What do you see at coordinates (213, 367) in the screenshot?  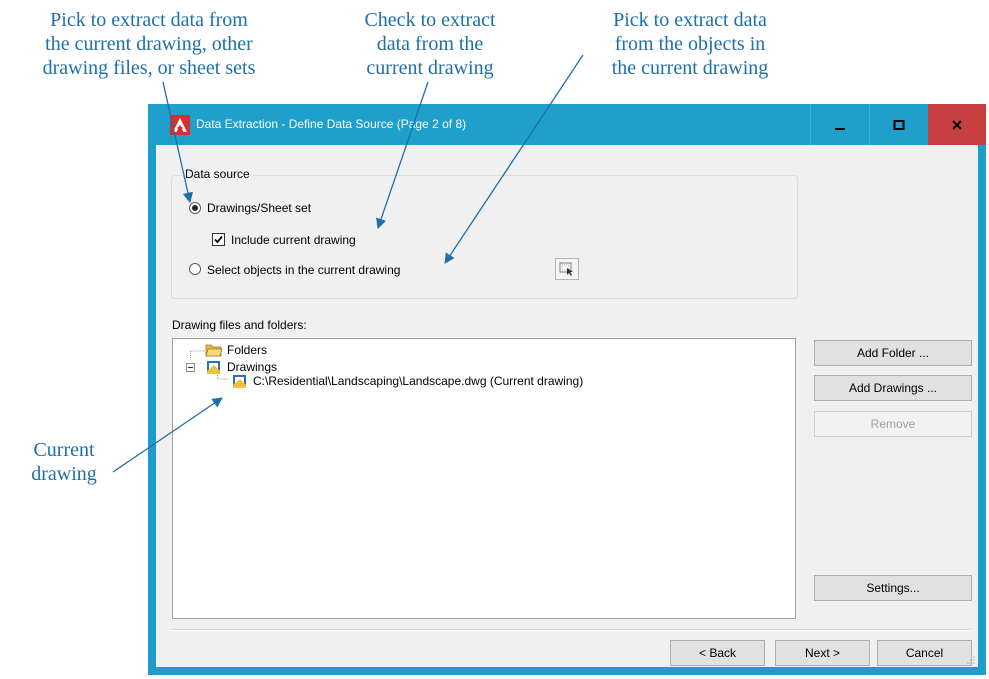 I see `drawings-icon` at bounding box center [213, 367].